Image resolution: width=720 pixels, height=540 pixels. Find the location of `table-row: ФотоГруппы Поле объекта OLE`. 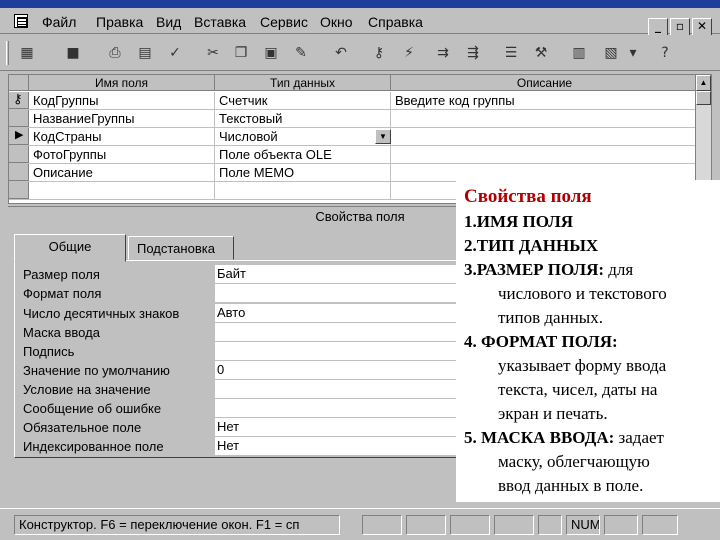

table-row: ФотоГруппы Поле объекта OLE is located at coordinates (354, 155).